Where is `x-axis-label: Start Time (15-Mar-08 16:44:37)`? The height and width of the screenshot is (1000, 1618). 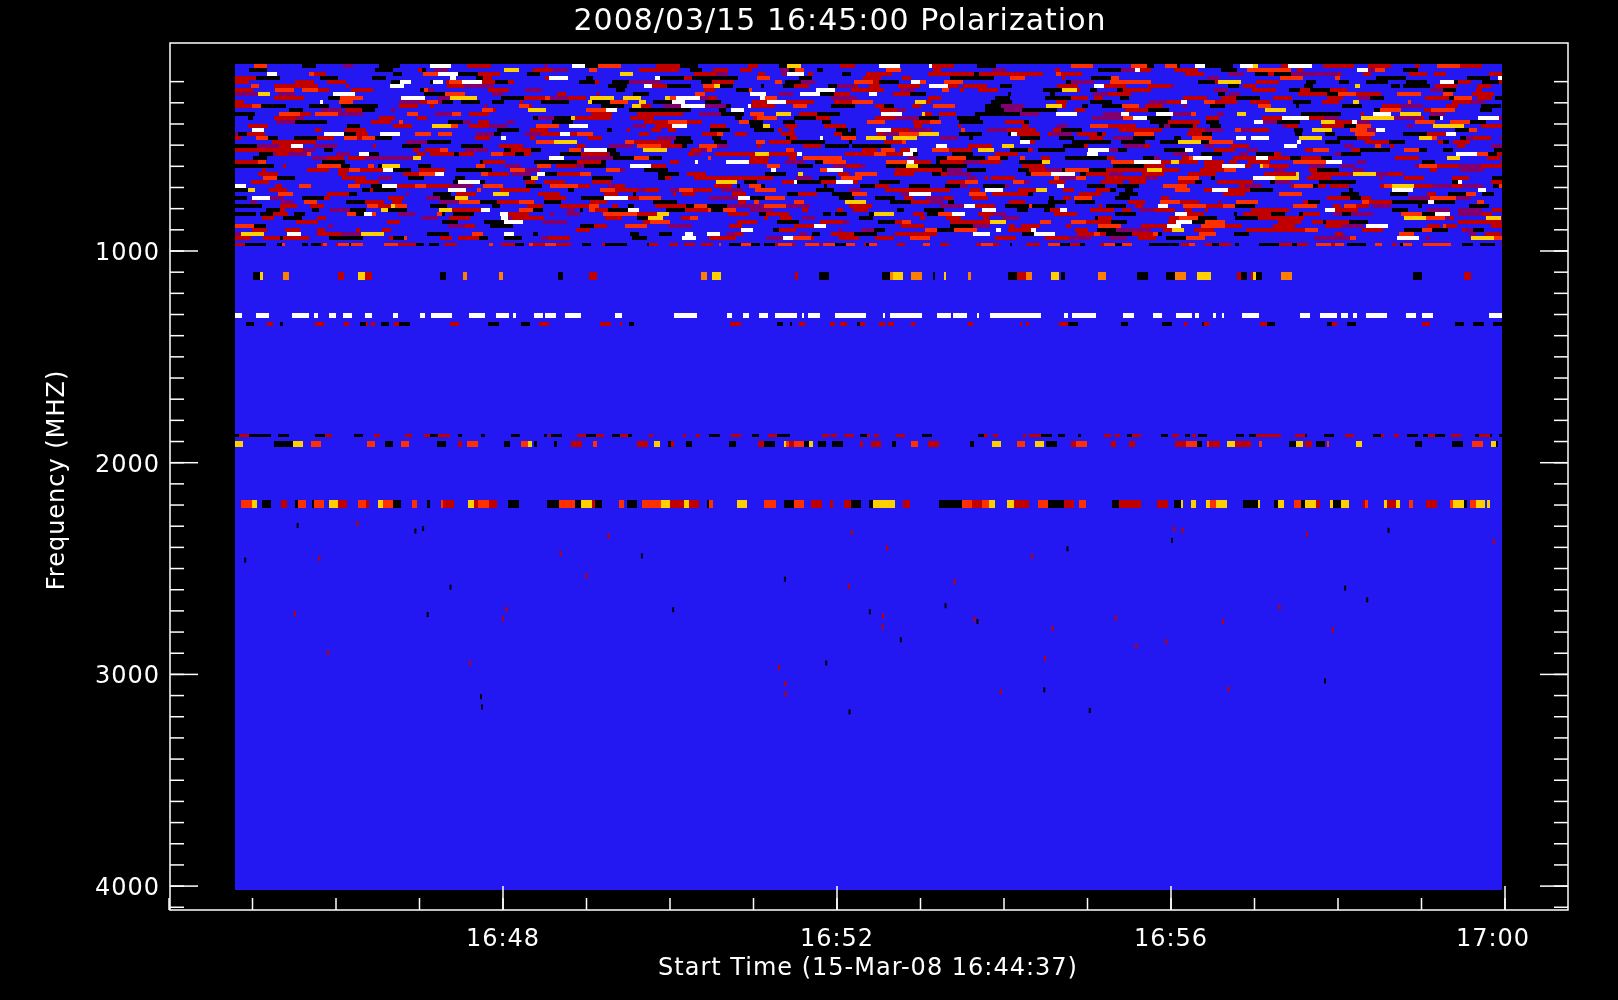 x-axis-label: Start Time (15-Mar-08 16:44:37) is located at coordinates (868, 967).